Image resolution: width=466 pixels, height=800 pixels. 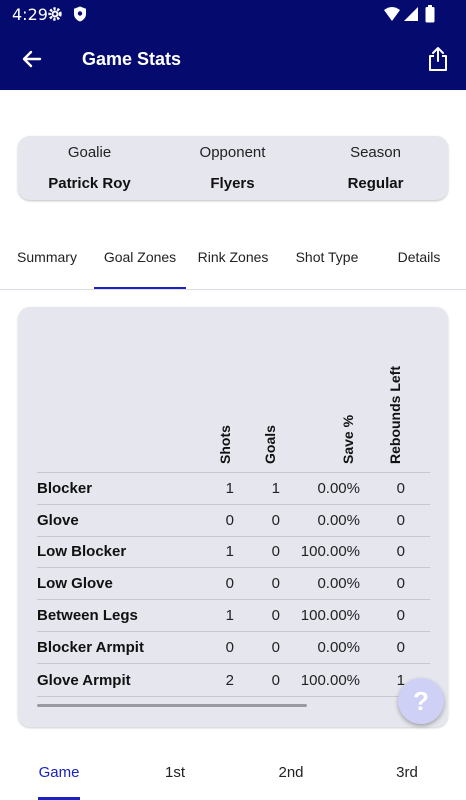 I want to click on opponent-label: Opponent, so click(x=232, y=152).